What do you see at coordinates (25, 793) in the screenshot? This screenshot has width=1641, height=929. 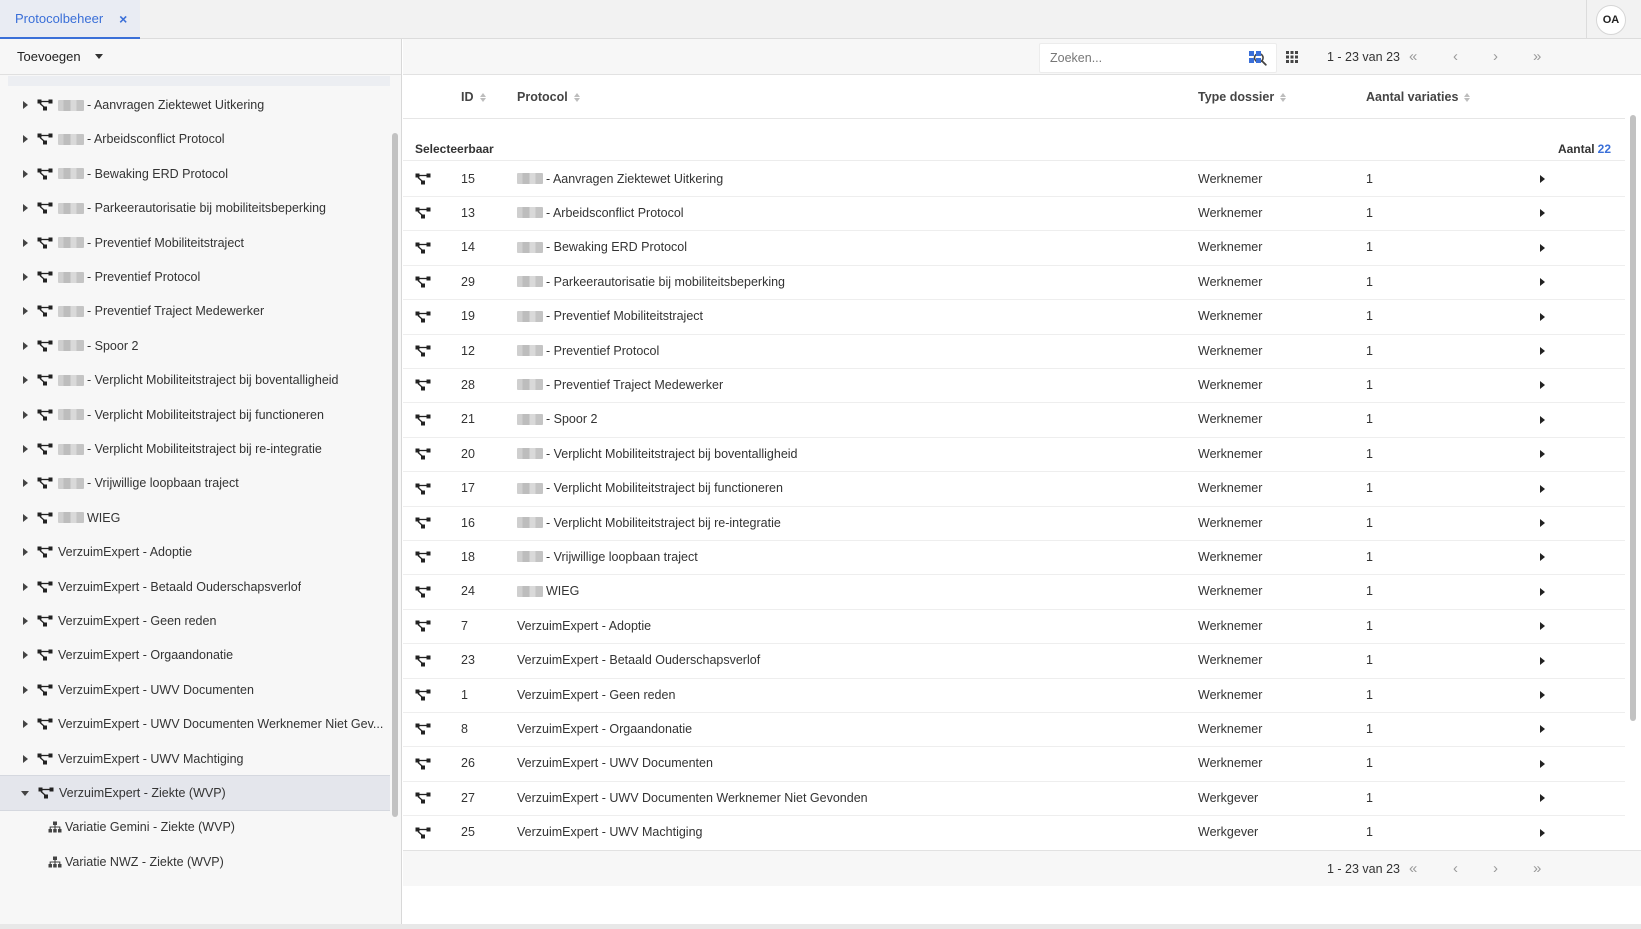 I see `caret-down-icon` at bounding box center [25, 793].